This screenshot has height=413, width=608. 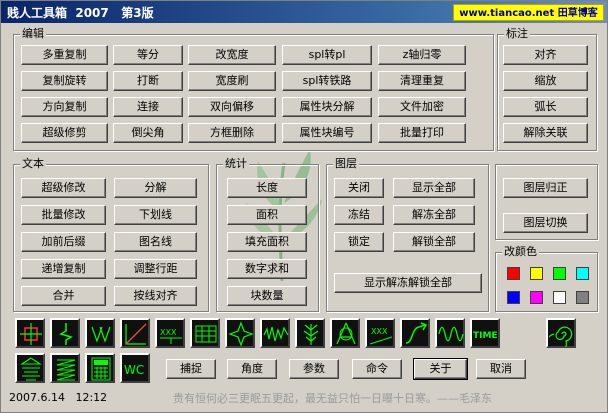 I want to click on edit-button: z轴归零, so click(x=422, y=55).